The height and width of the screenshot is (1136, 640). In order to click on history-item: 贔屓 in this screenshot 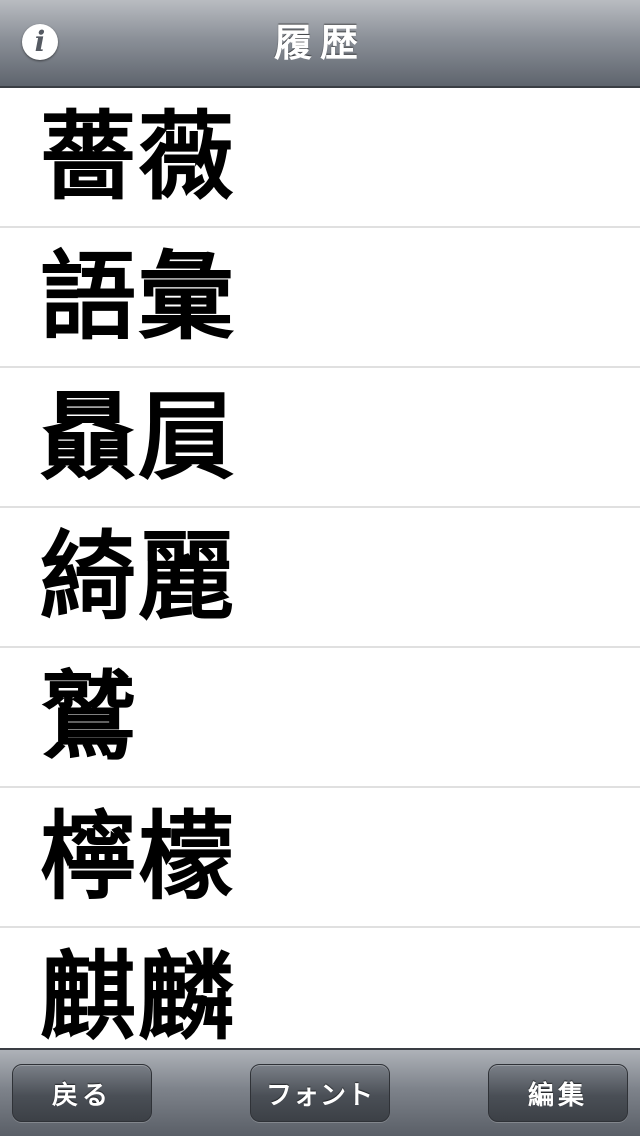, I will do `click(320, 438)`.